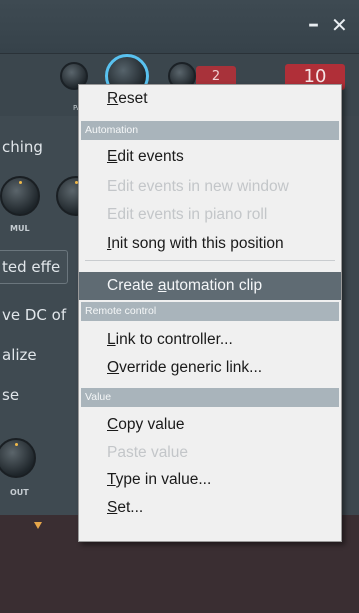  I want to click on menu-section-header: Value, so click(210, 397).